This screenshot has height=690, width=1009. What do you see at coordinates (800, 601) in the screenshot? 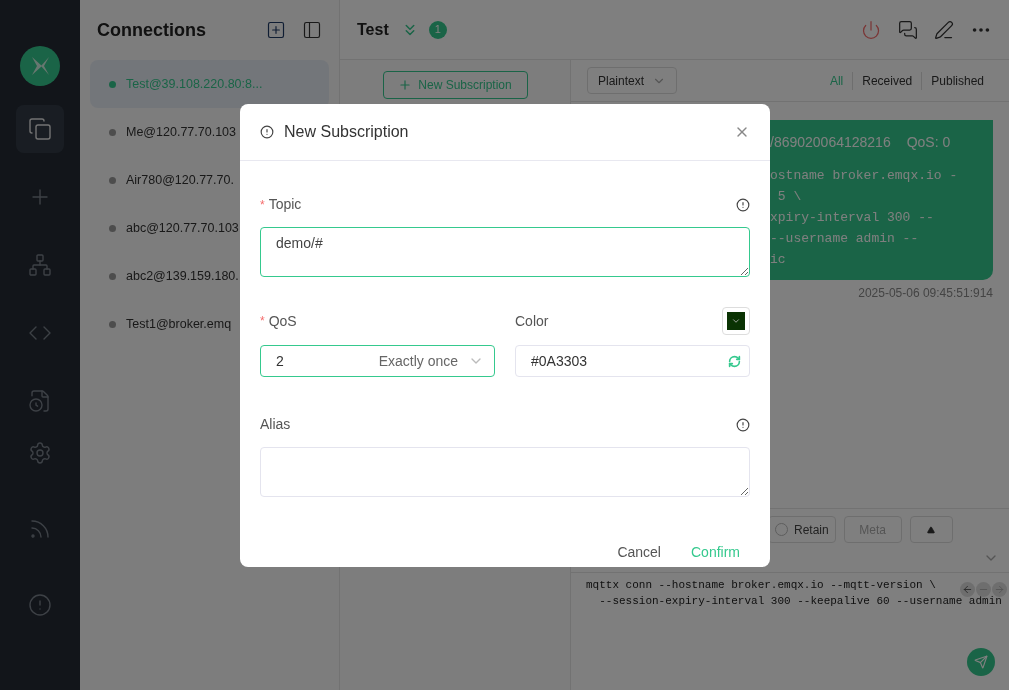
I see `payload-code-line: --session-expiry-interval 300 --keepalive 60 --username admin` at bounding box center [800, 601].